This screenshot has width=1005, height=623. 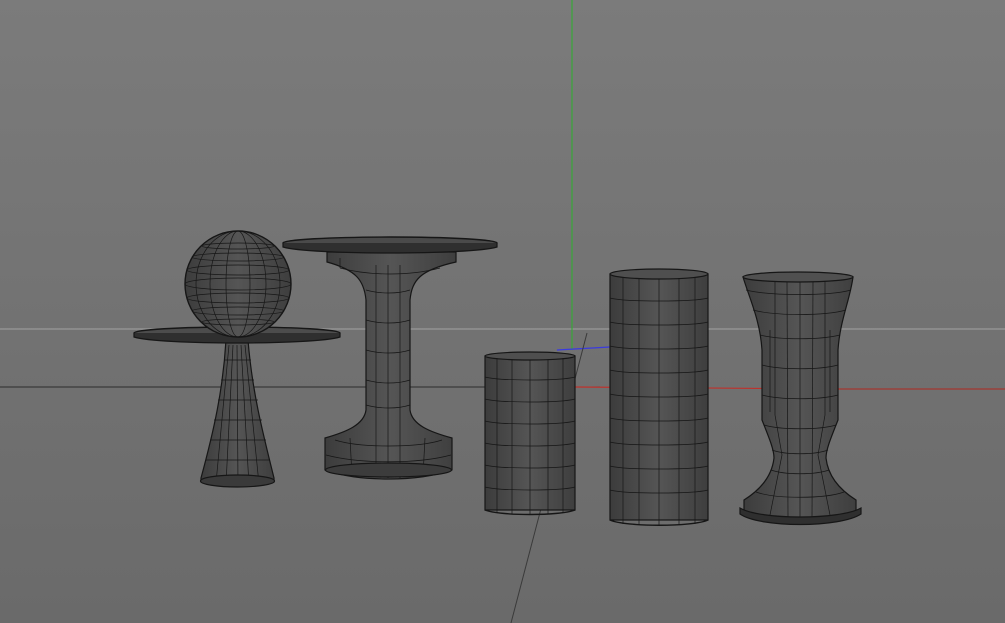 What do you see at coordinates (390, 248) in the screenshot?
I see `spool-plate-rim` at bounding box center [390, 248].